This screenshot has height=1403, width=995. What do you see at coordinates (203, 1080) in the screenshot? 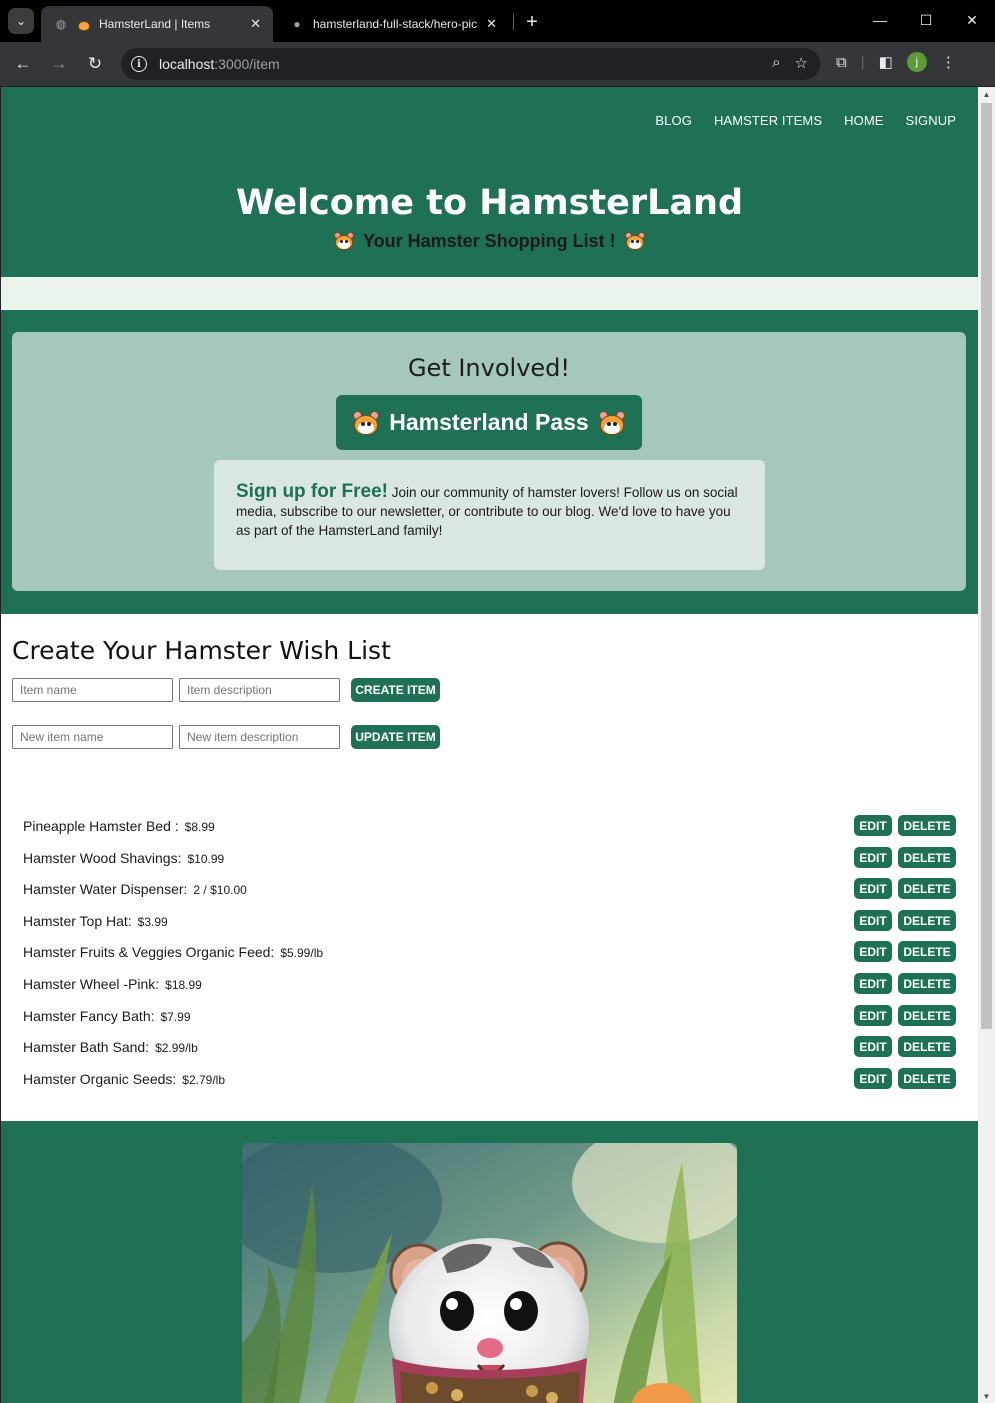
I see `item-price: $2.79/lb` at bounding box center [203, 1080].